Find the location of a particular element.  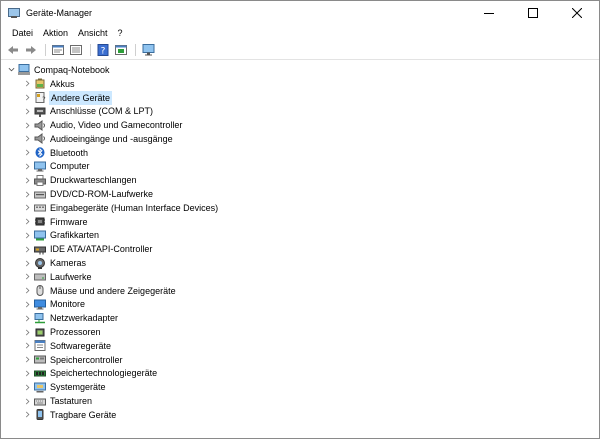

tree-node-category: Netzwerkadapter is located at coordinates (302, 318).